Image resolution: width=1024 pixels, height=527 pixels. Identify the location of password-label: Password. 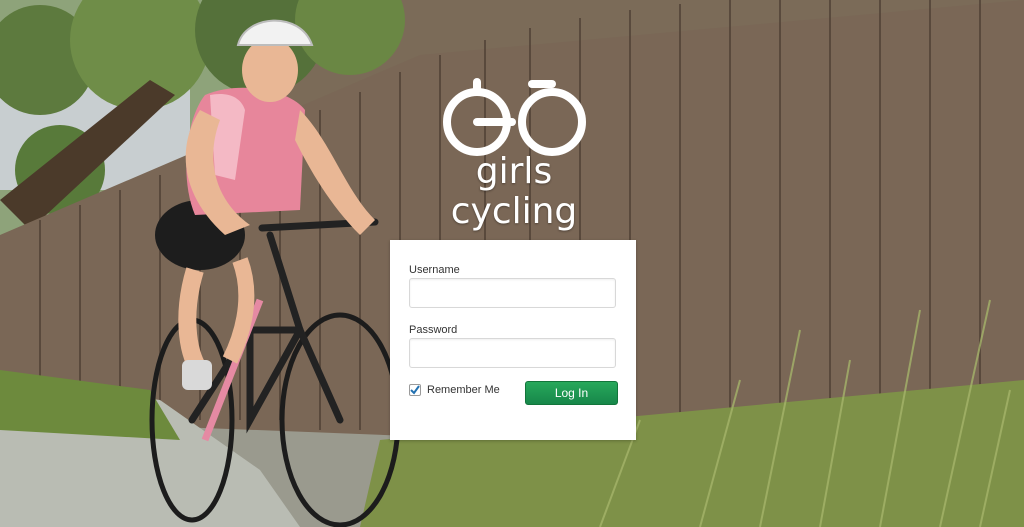
(433, 330).